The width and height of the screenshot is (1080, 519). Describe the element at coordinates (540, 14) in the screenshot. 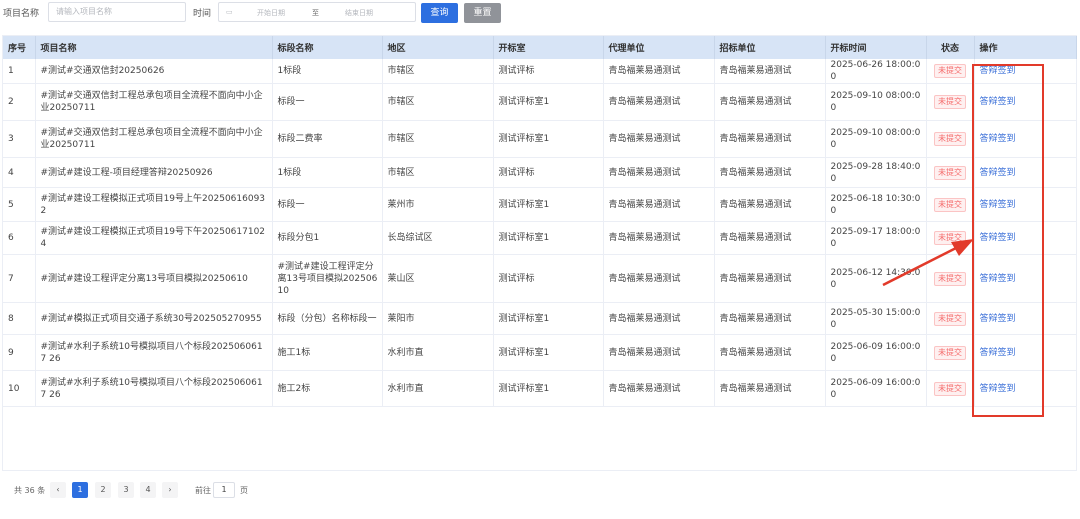

I see `search-bar: 项目名称 请输入项目名称 时间 ▭ 开始日期 至 结束日期 查询 重置` at that location.